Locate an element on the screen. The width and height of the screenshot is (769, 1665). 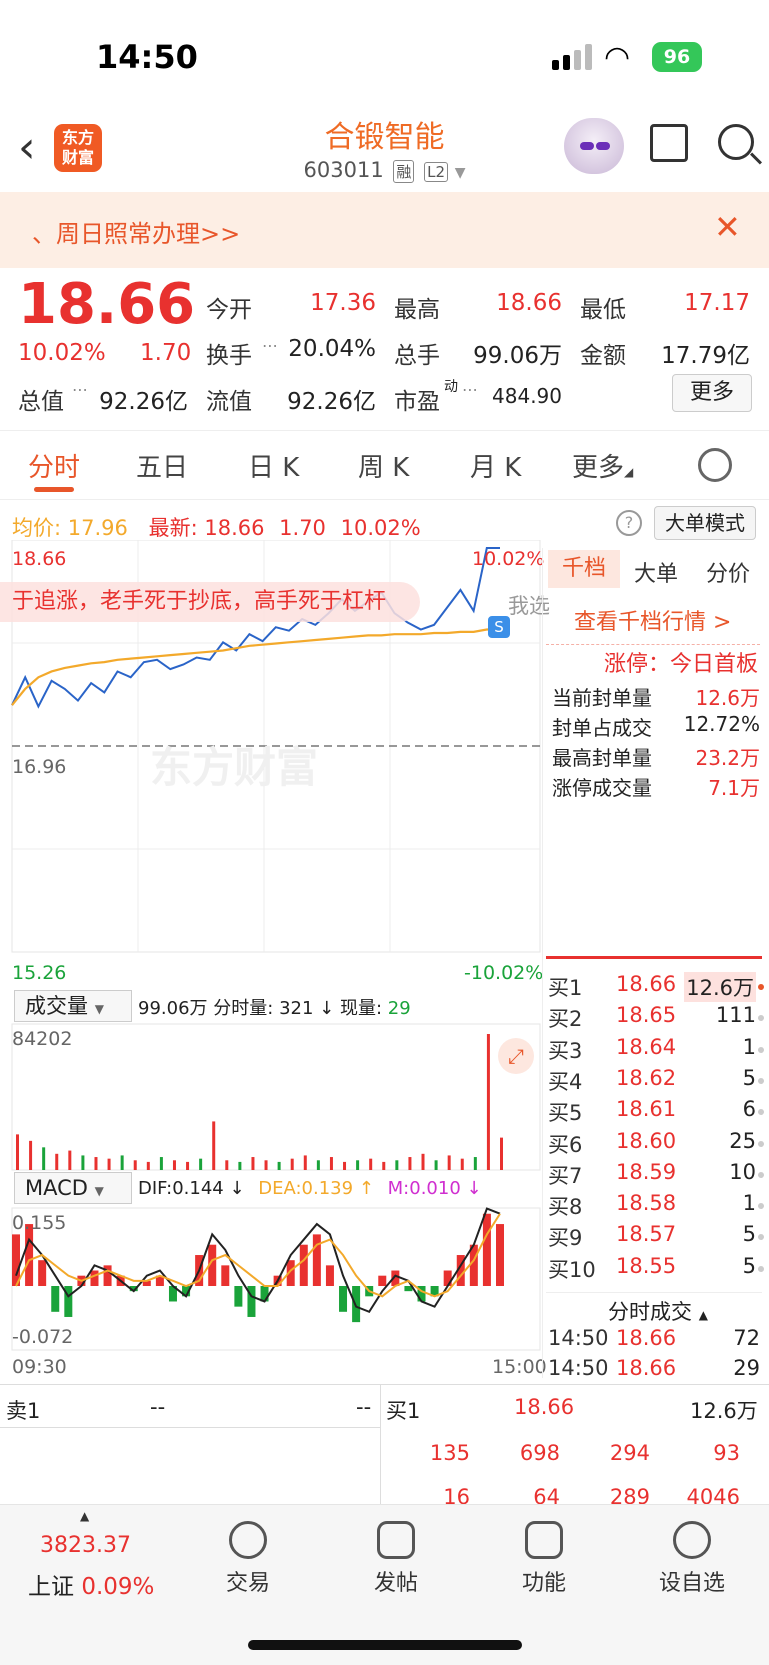
buy-1-label: 买1 is located at coordinates (403, 1411).